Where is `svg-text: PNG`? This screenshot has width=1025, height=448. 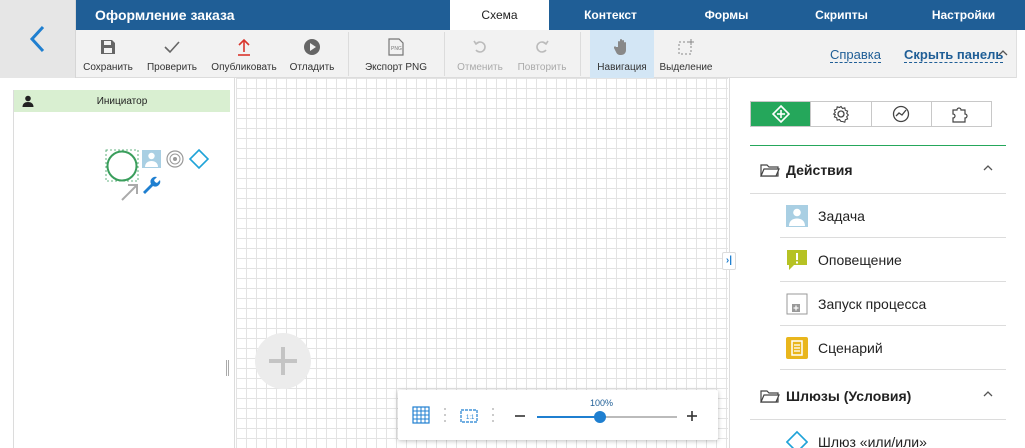 svg-text: PNG is located at coordinates (396, 49).